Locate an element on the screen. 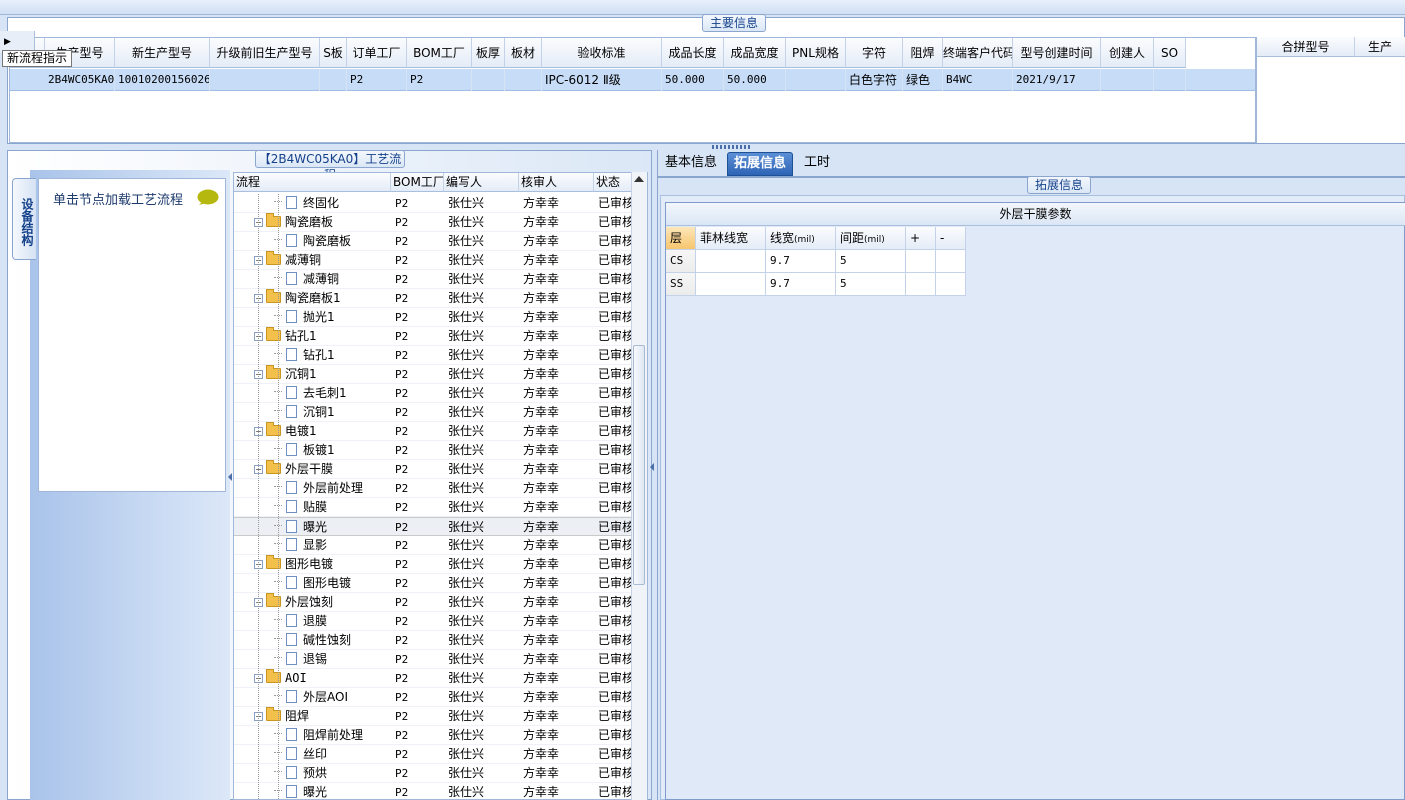 Image resolution: width=1405 pixels, height=800 pixels. tree-row: 外层前处理 P2 张仕兴 方幸幸 已审核 is located at coordinates (434, 488).